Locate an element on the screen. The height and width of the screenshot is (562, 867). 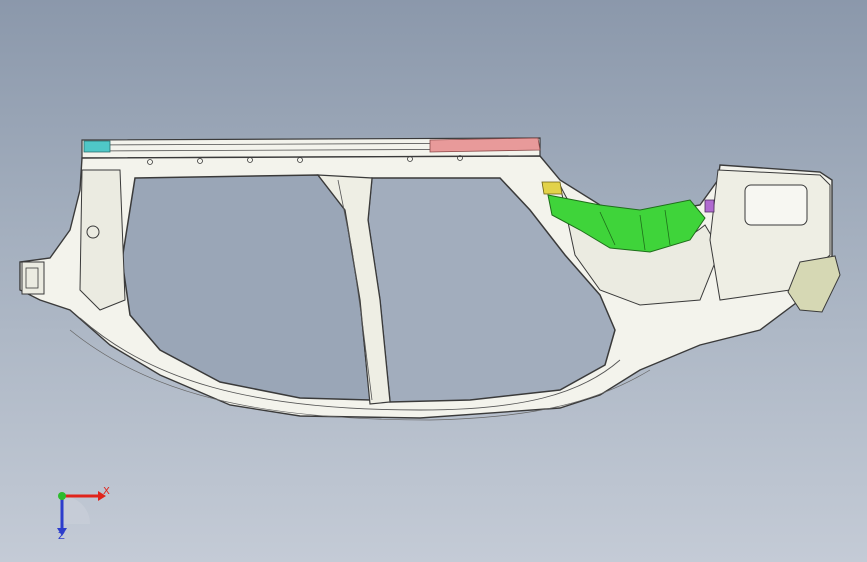
z-axis-label: Z is located at coordinates (61, 536).